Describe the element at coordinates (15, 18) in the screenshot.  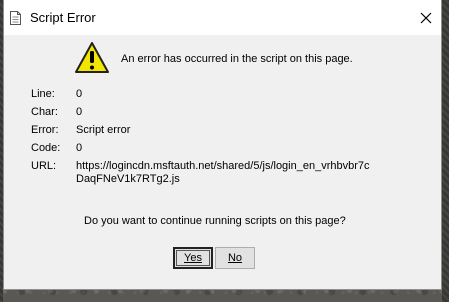
I see `document-icon` at that location.